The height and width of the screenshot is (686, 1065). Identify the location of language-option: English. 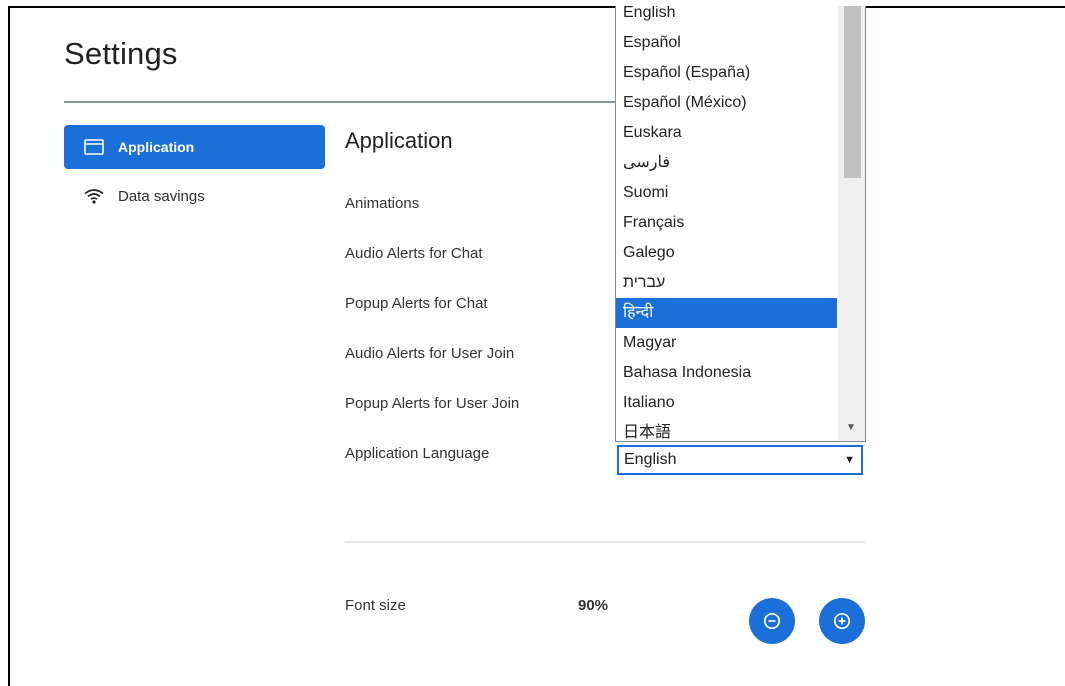
(726, 17).